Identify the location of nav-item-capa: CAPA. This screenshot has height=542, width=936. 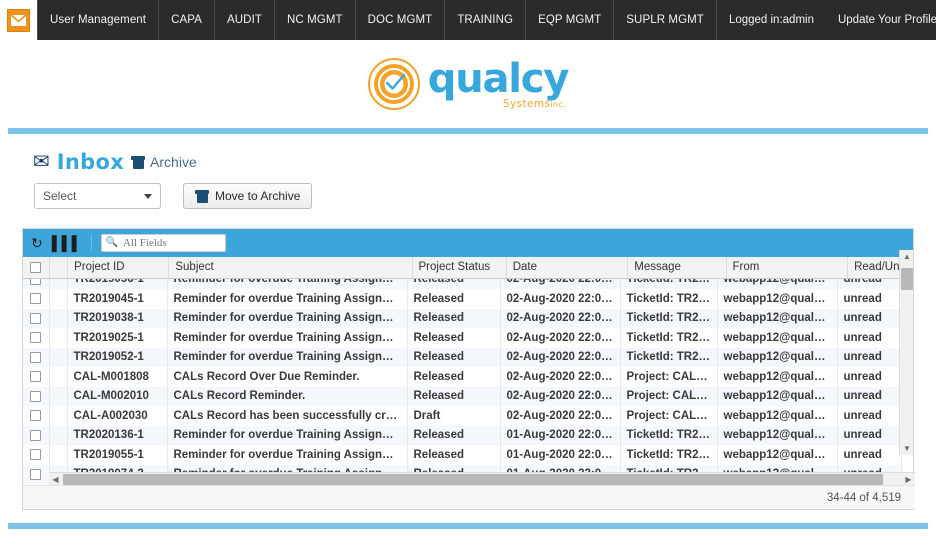
(187, 20).